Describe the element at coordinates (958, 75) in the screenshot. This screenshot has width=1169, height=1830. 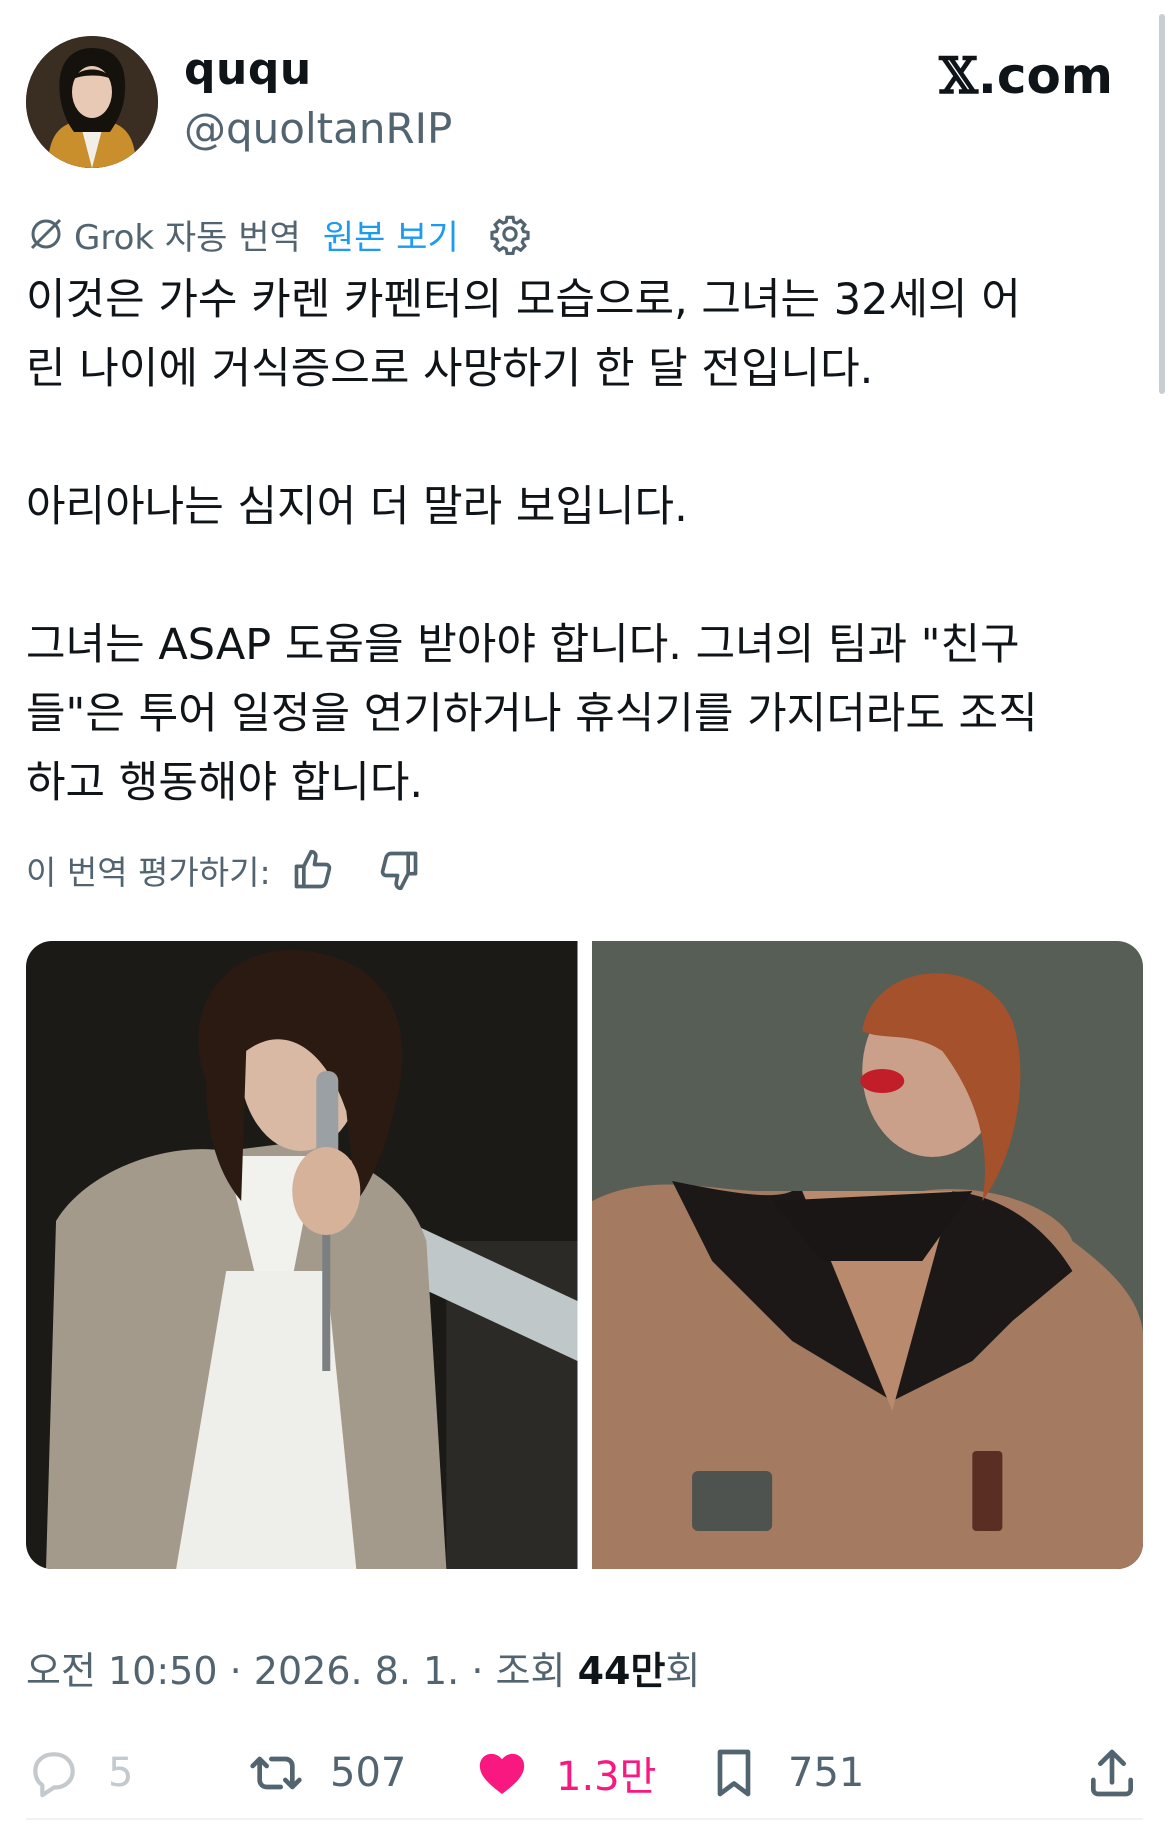
I see `x-logo-icon: 𝕏` at that location.